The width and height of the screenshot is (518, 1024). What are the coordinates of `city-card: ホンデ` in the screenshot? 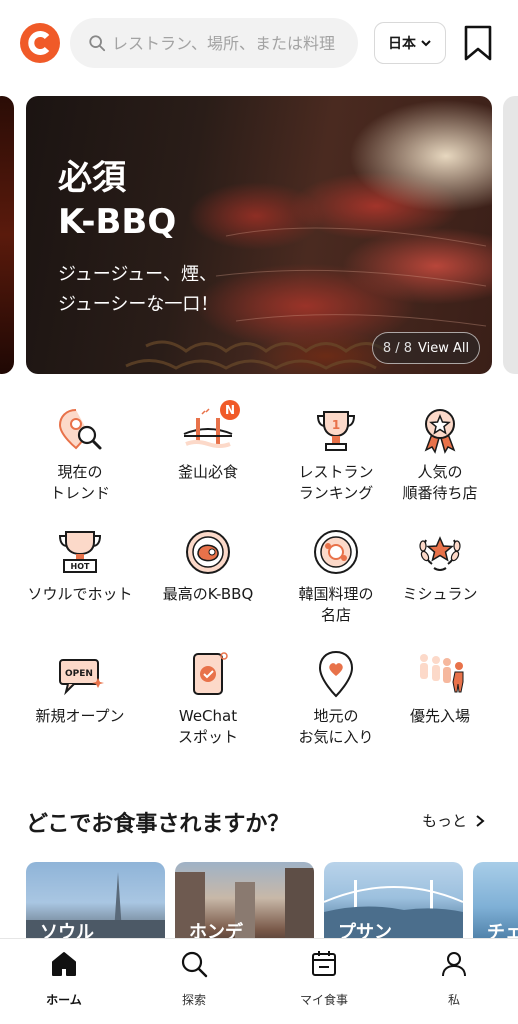 It's located at (244, 902).